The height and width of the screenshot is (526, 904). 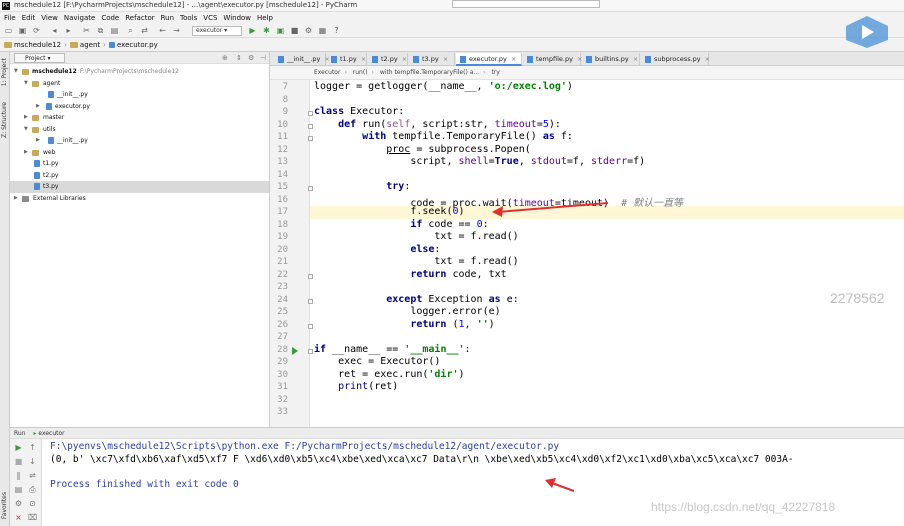 I want to click on annotation-arrow-output, so click(x=563, y=487).